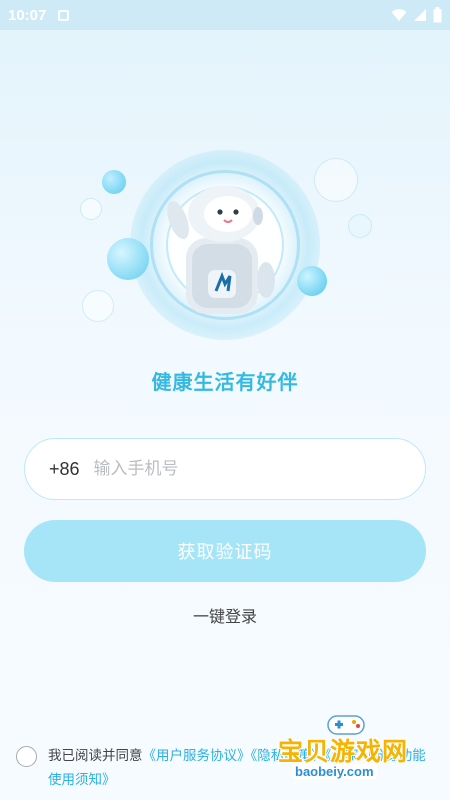 The height and width of the screenshot is (800, 450). I want to click on wifi-icon, so click(399, 15).